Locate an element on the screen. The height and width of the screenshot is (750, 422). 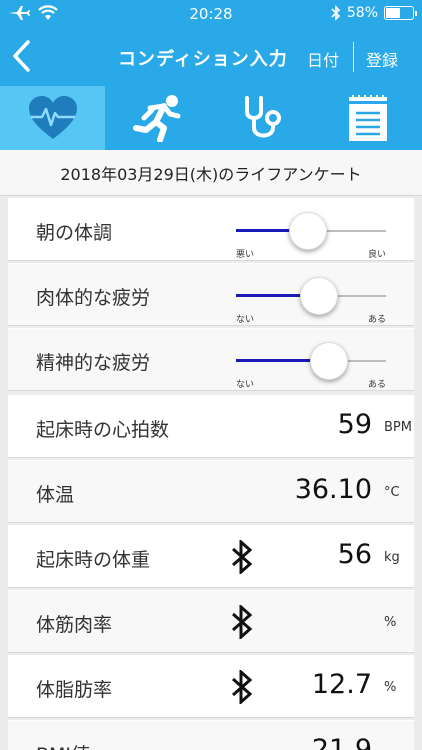
status-bar: 20:28 58% is located at coordinates (211, 14).